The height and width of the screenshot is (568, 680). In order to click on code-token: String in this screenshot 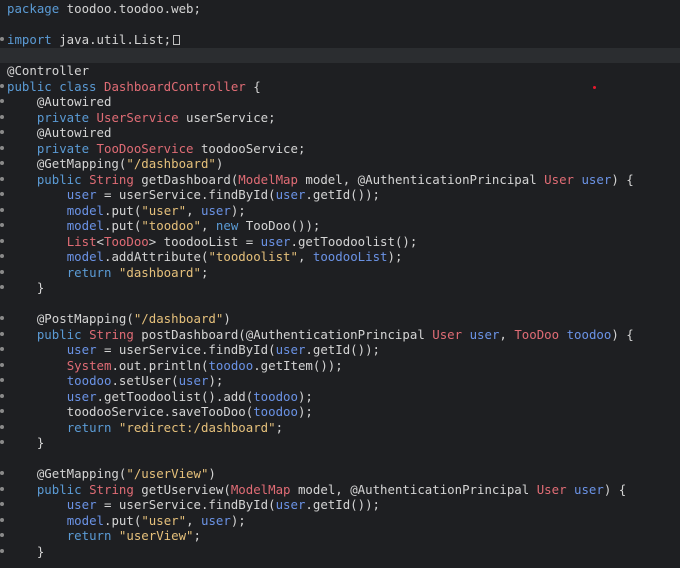, I will do `click(111, 334)`.